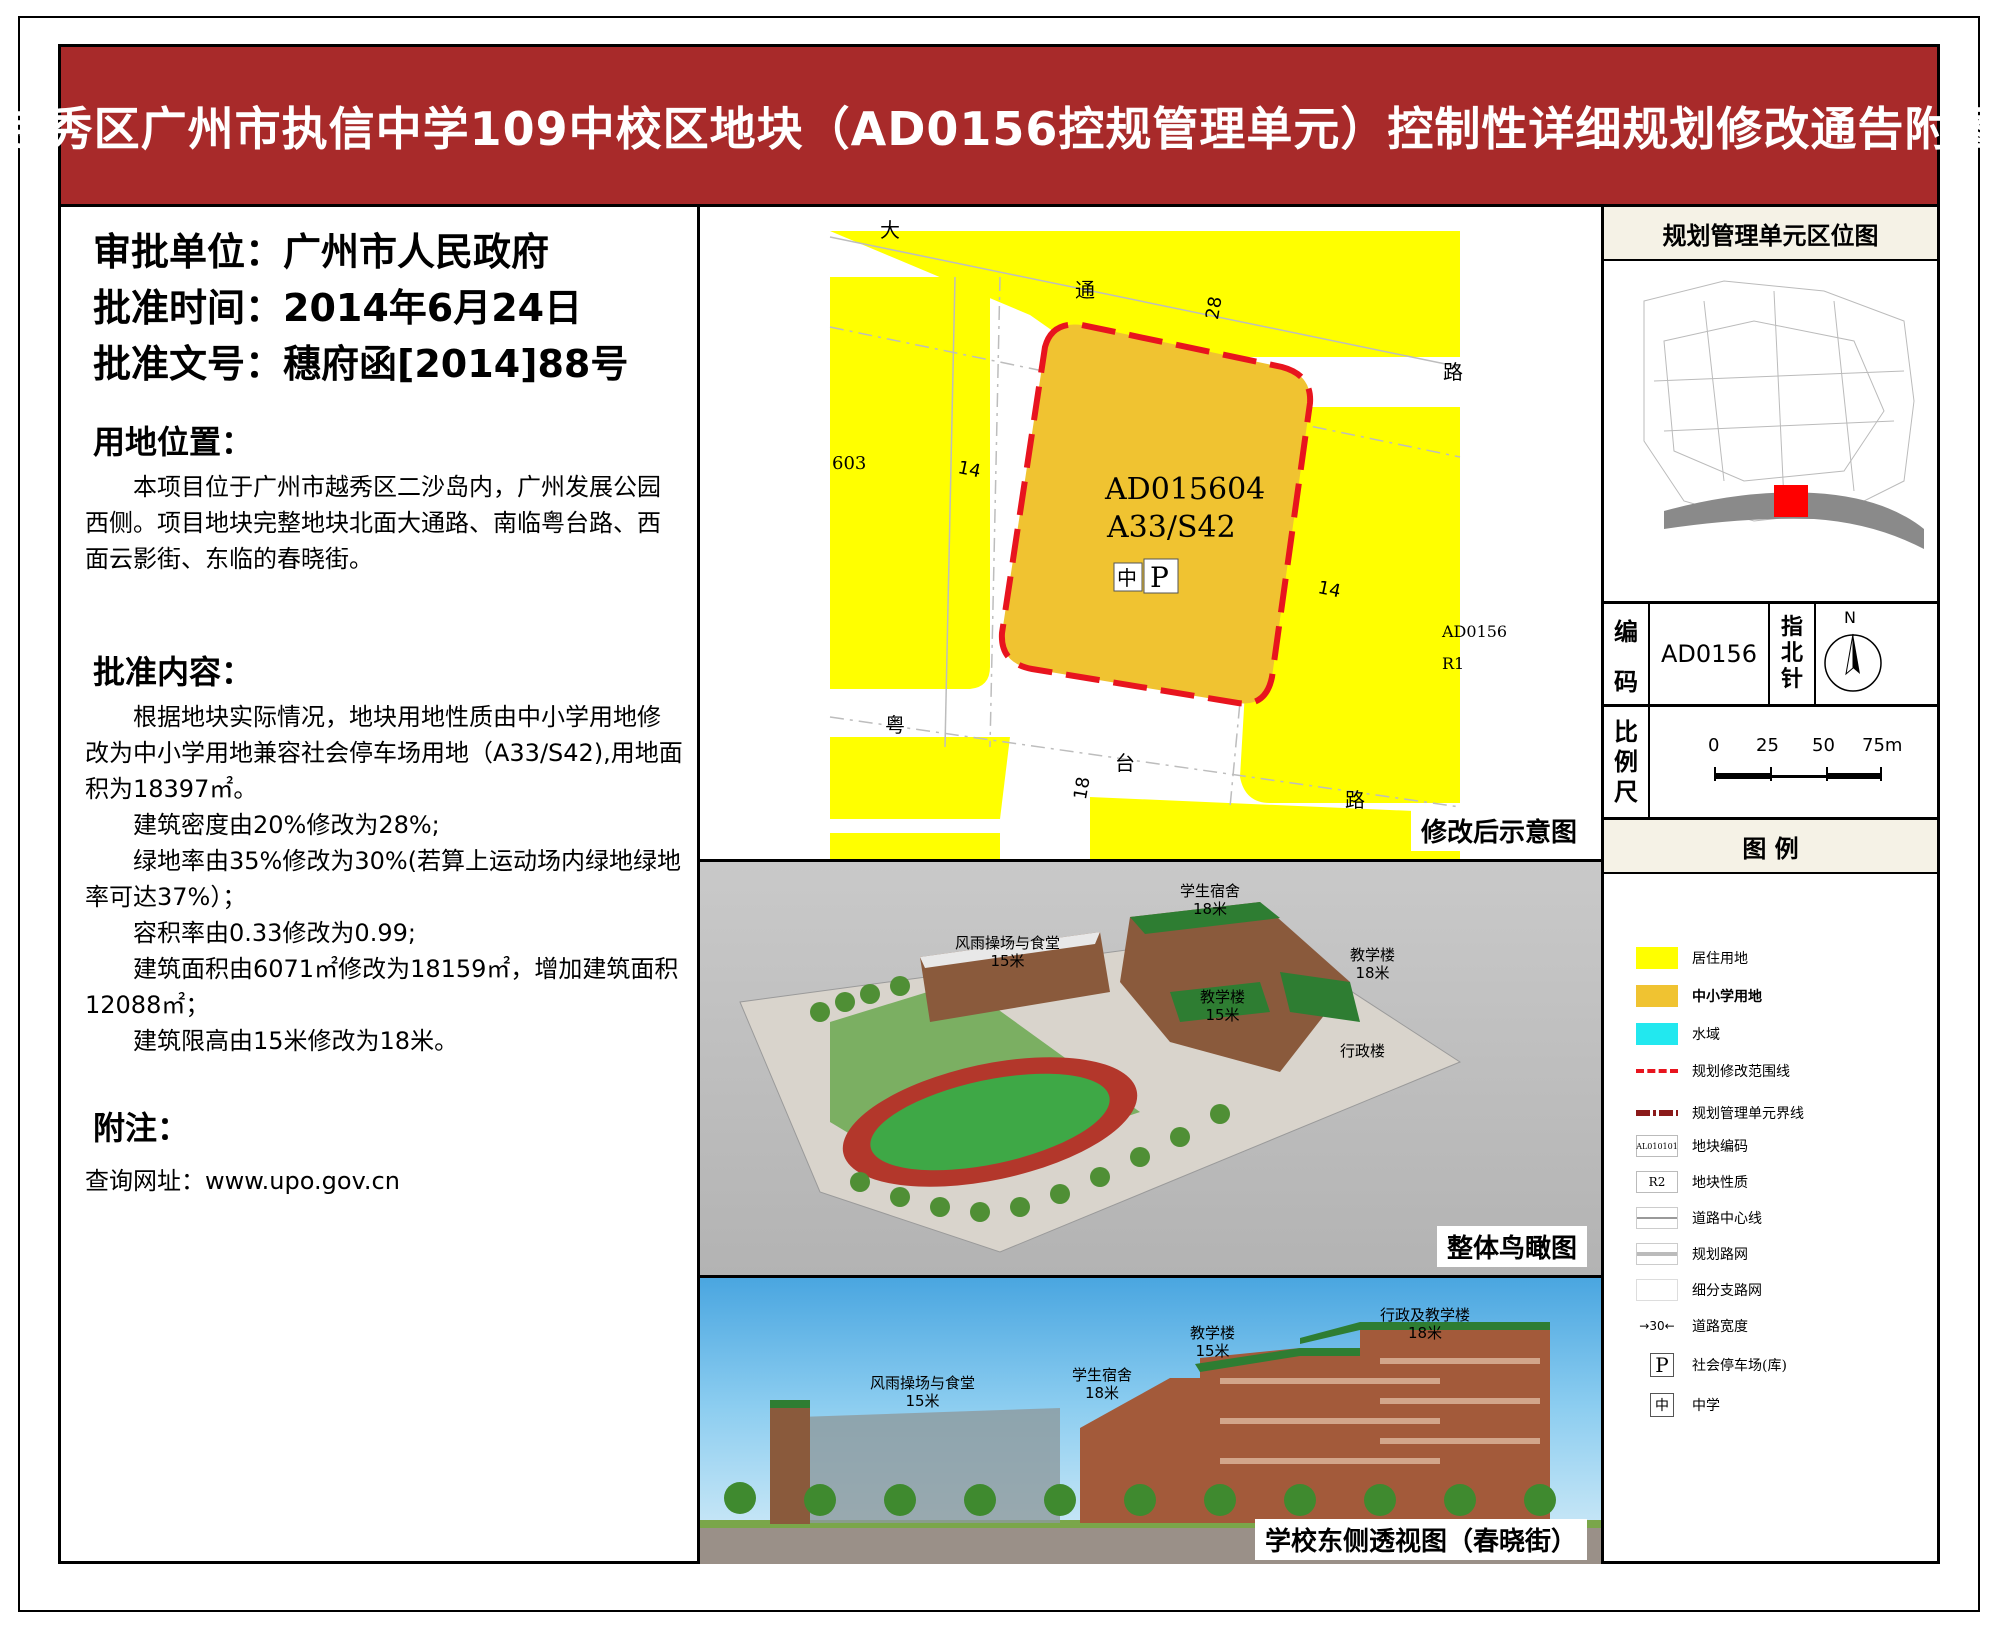  What do you see at coordinates (1850, 617) in the screenshot?
I see `compass-n: N` at bounding box center [1850, 617].